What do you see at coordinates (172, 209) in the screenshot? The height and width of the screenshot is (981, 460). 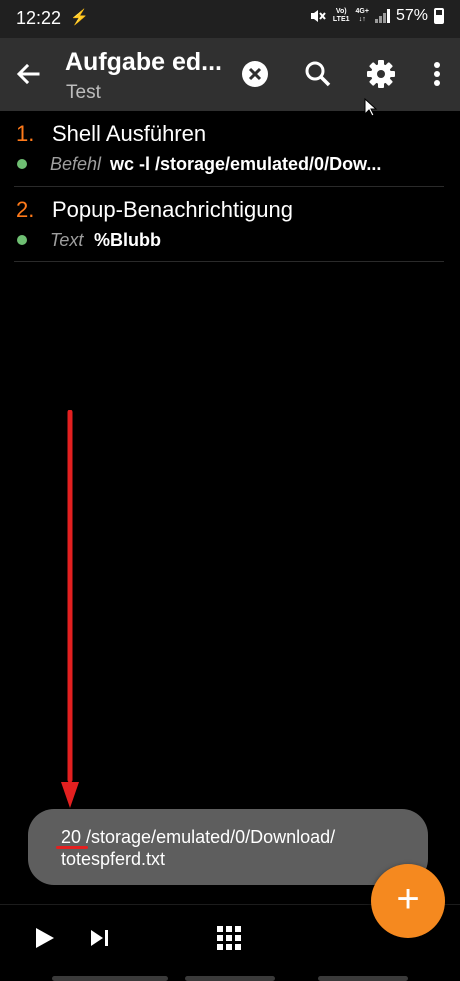 I see `action-name: Popup-Benachrichtigung` at bounding box center [172, 209].